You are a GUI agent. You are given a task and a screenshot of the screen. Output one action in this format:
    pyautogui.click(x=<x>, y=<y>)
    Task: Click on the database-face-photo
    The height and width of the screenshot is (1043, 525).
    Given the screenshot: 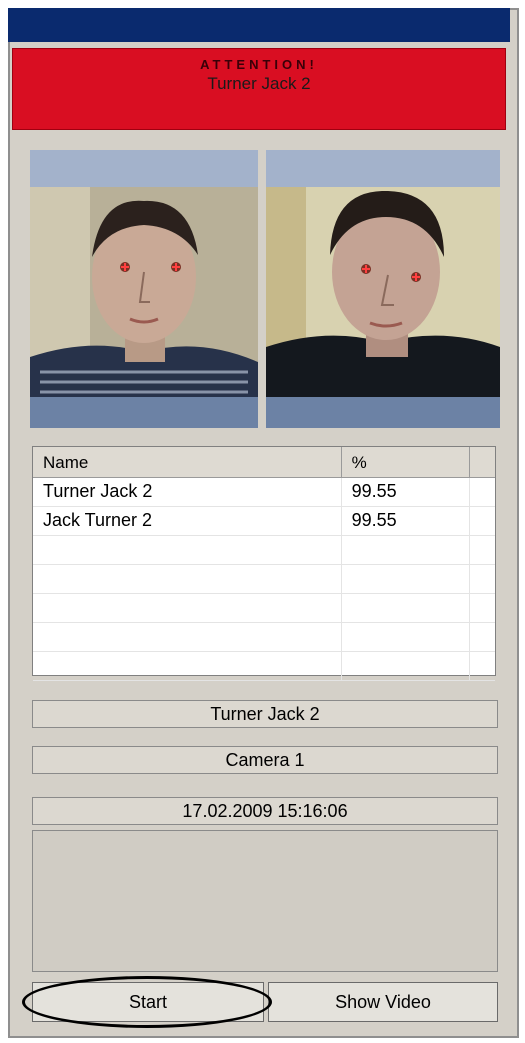 What is the action you would take?
    pyautogui.click(x=383, y=292)
    